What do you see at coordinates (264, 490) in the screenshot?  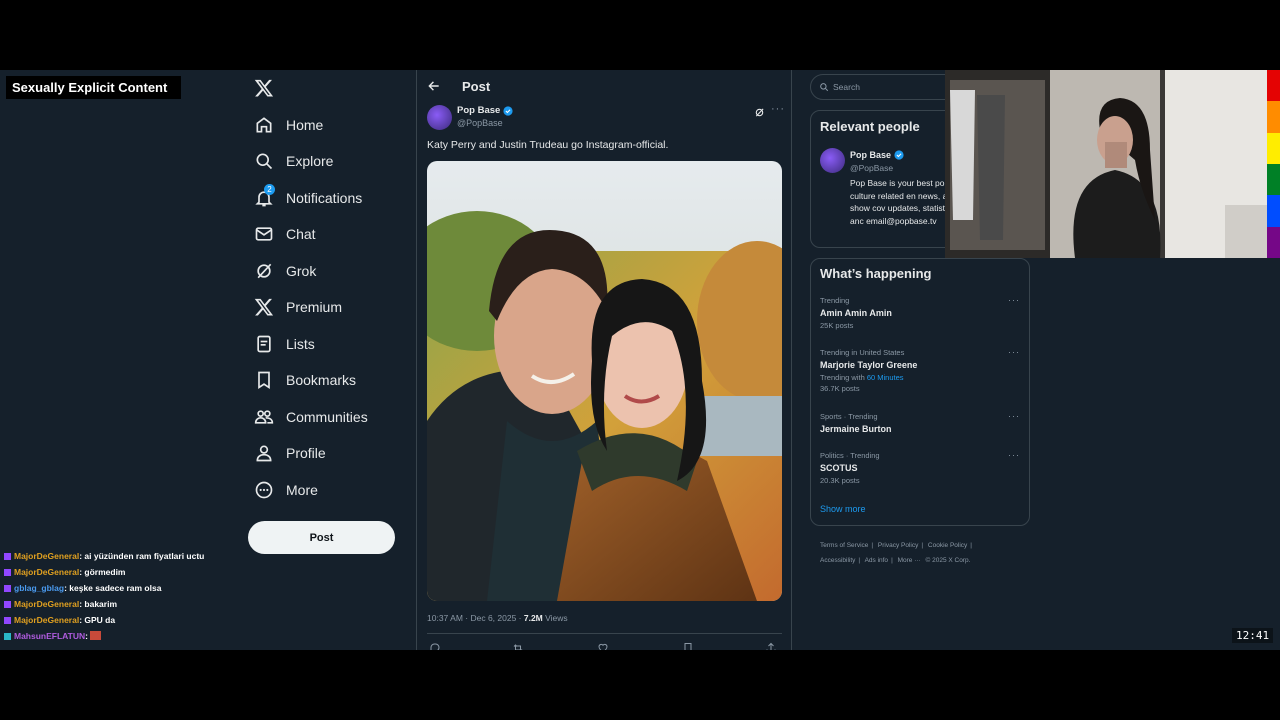 I see `more-circle-icon` at bounding box center [264, 490].